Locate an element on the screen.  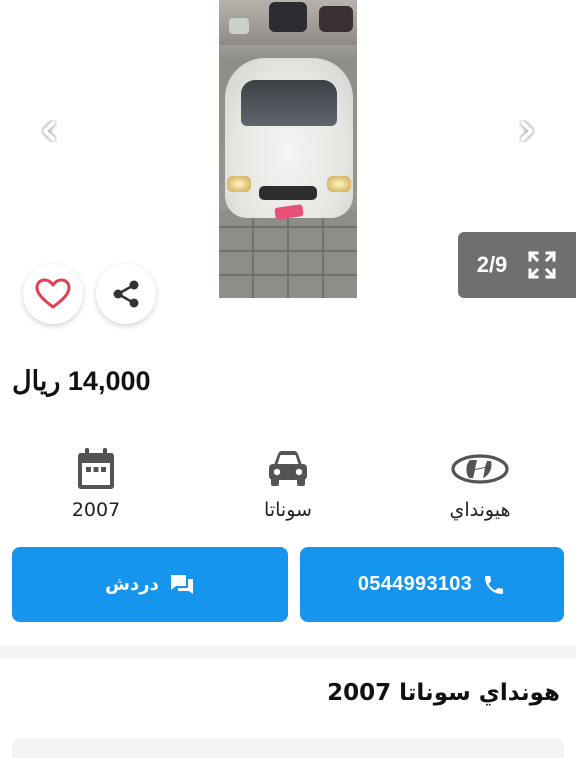
spec-year: 2007 is located at coordinates (96, 483).